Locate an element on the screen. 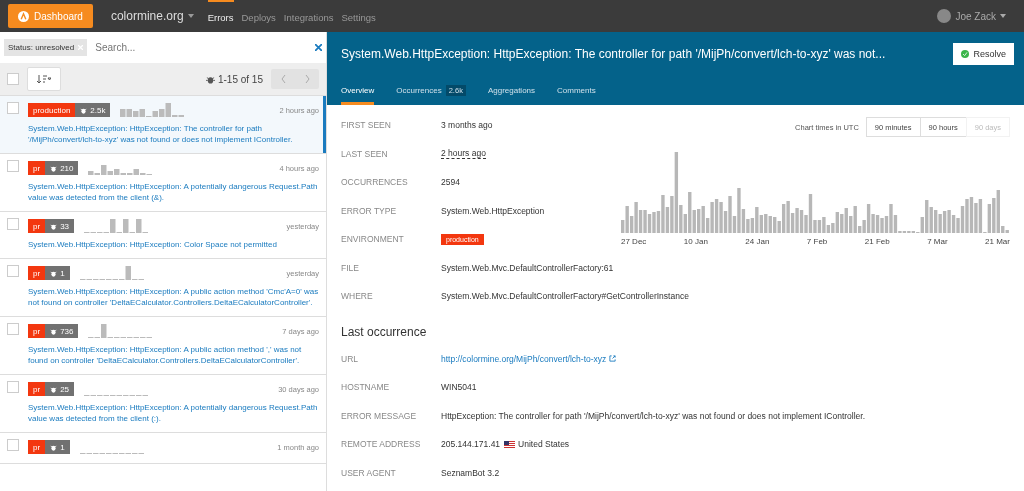 This screenshot has width=1024, height=491. occurrence-count: 2.5k is located at coordinates (93, 110).